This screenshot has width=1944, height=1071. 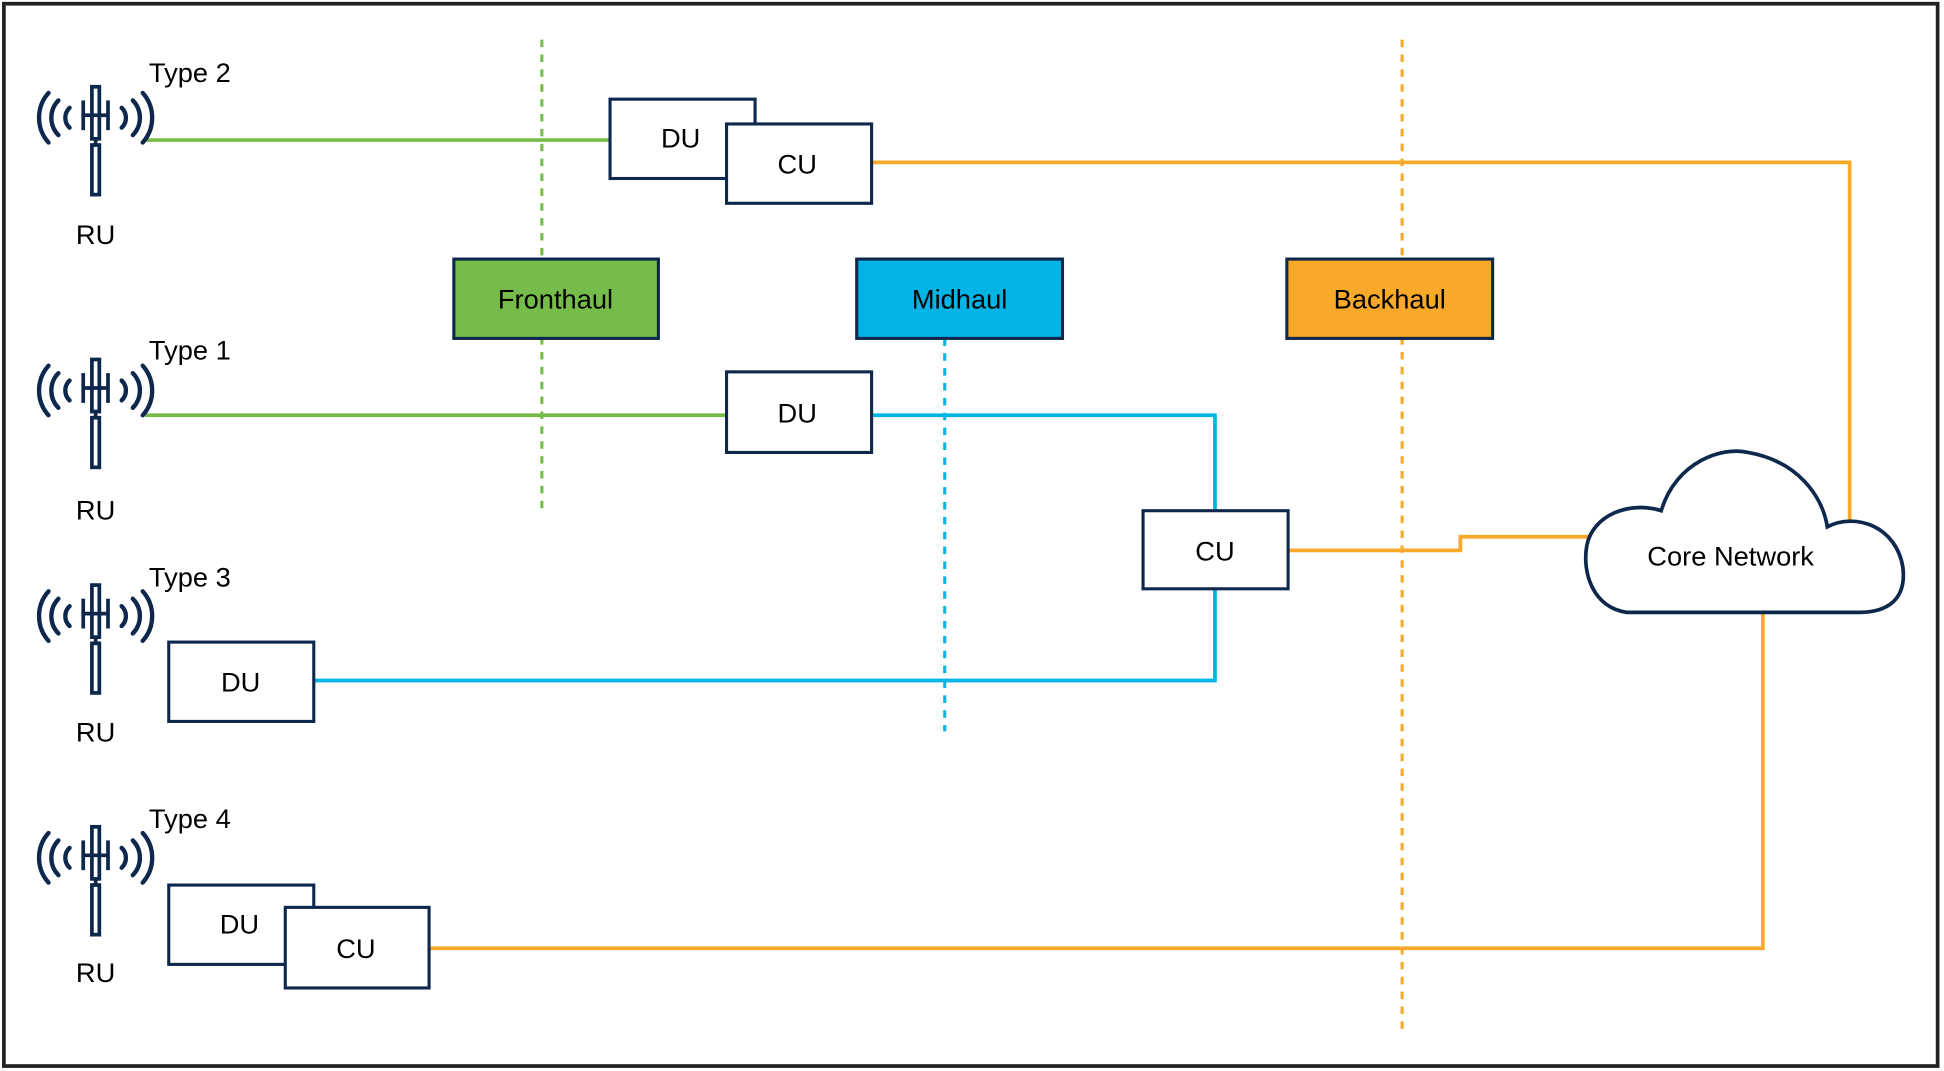 What do you see at coordinates (1730, 555) in the screenshot?
I see `core-network-label: Core Network` at bounding box center [1730, 555].